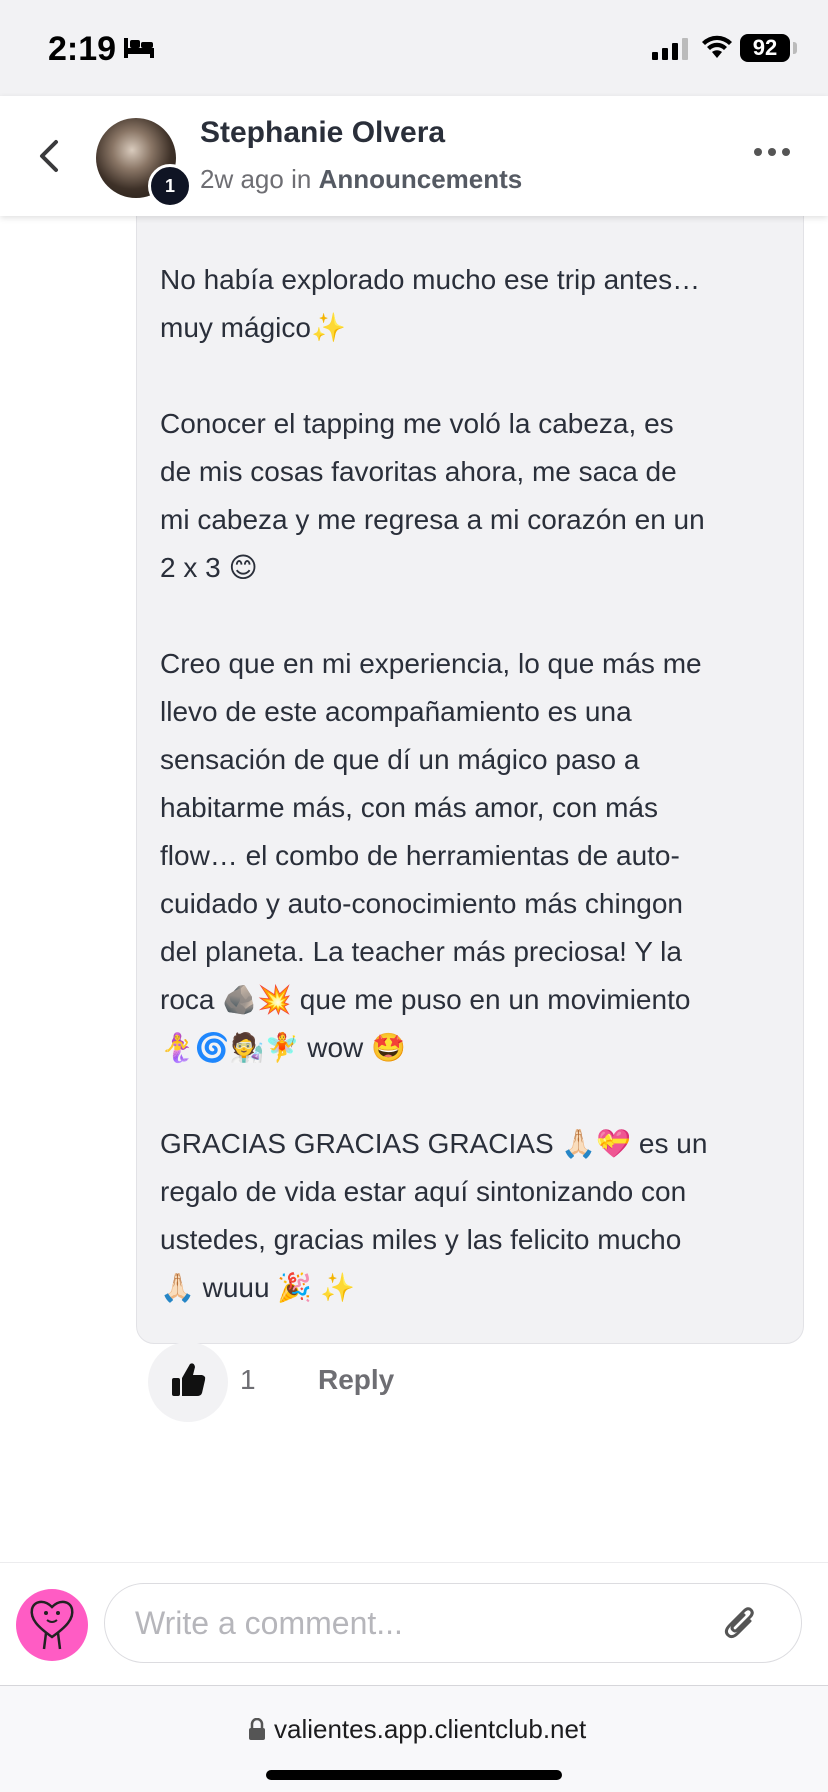  I want to click on post-time: 2w ago, so click(242, 179).